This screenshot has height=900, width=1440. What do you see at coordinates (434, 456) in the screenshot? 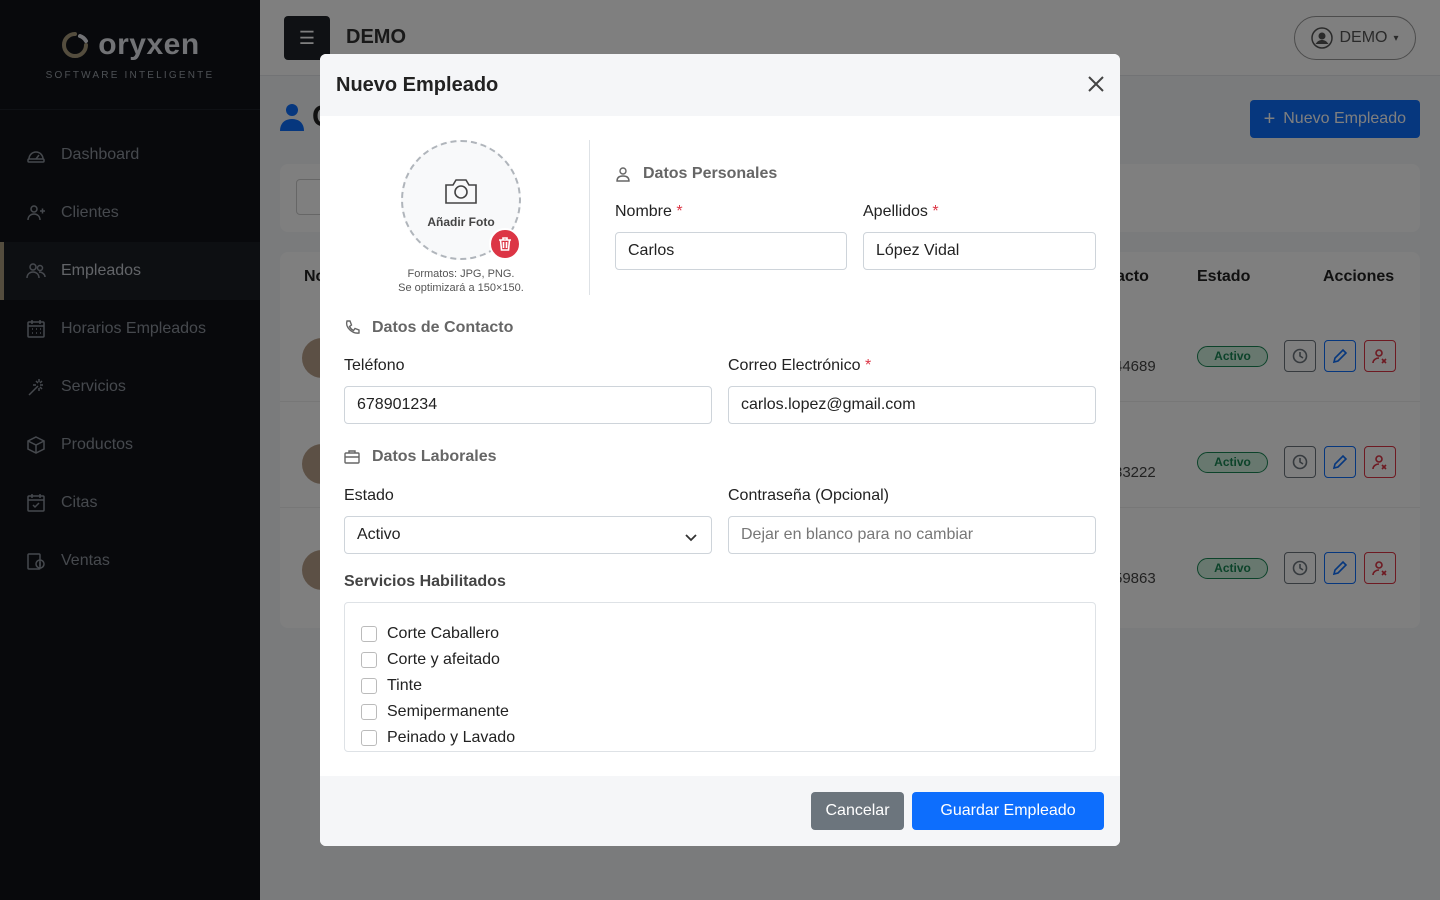
I see `section-title-work-label: Datos Laborales` at bounding box center [434, 456].